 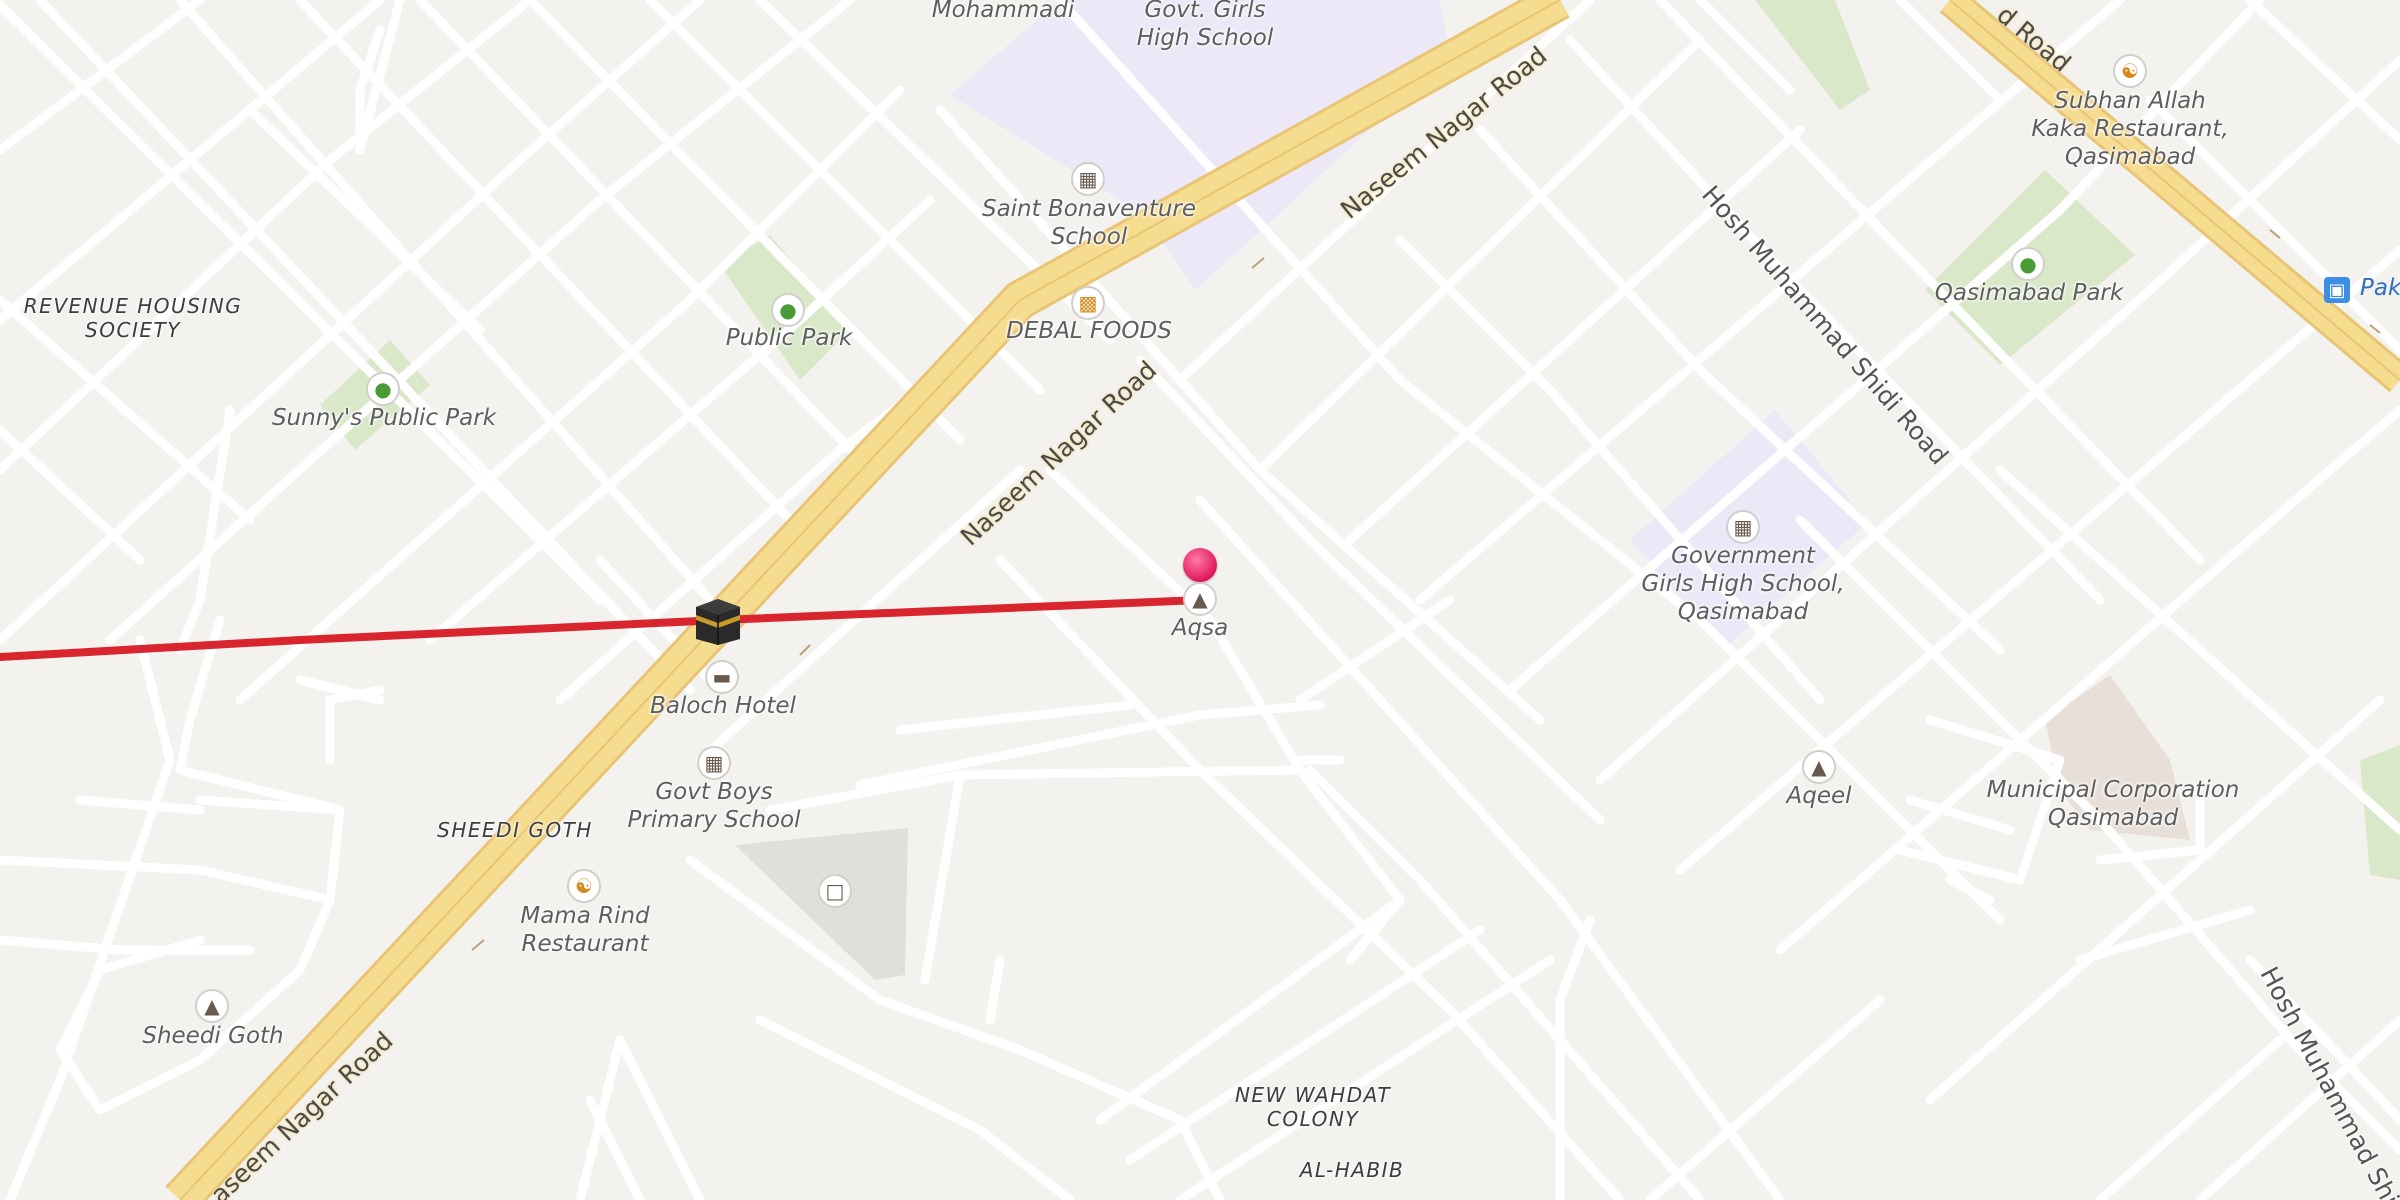 I want to click on area-label-habib: AL-HABIB, so click(x=1352, y=1170).